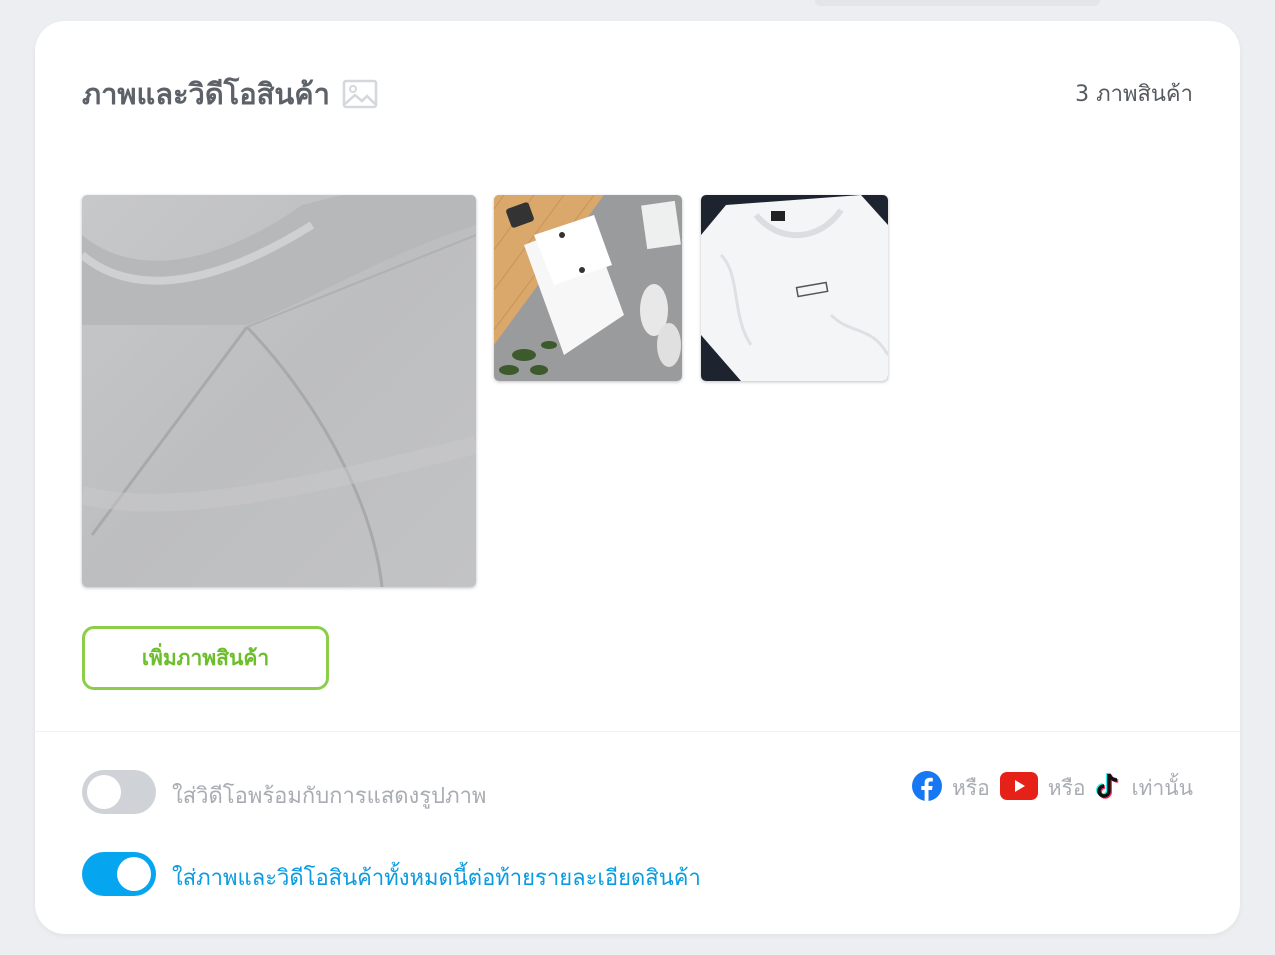 This screenshot has height=955, width=1275. What do you see at coordinates (279, 391) in the screenshot?
I see `product-image-main` at bounding box center [279, 391].